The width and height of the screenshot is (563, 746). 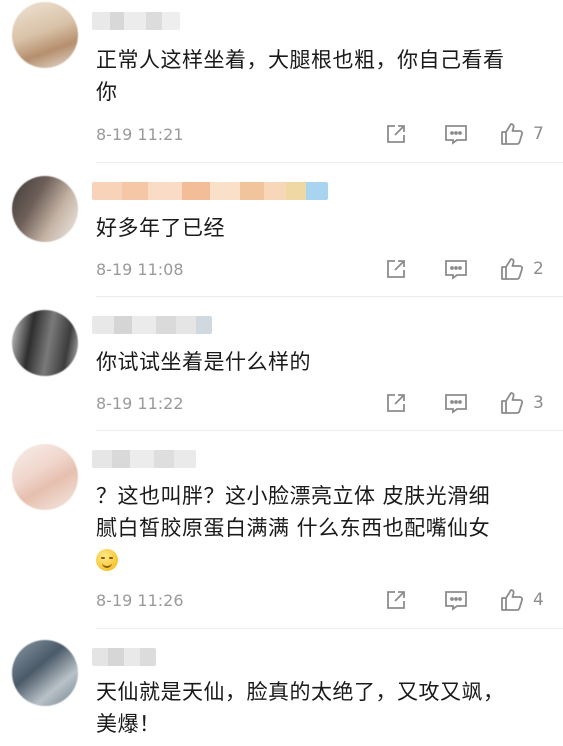 I want to click on like-button: 3, so click(x=522, y=403).